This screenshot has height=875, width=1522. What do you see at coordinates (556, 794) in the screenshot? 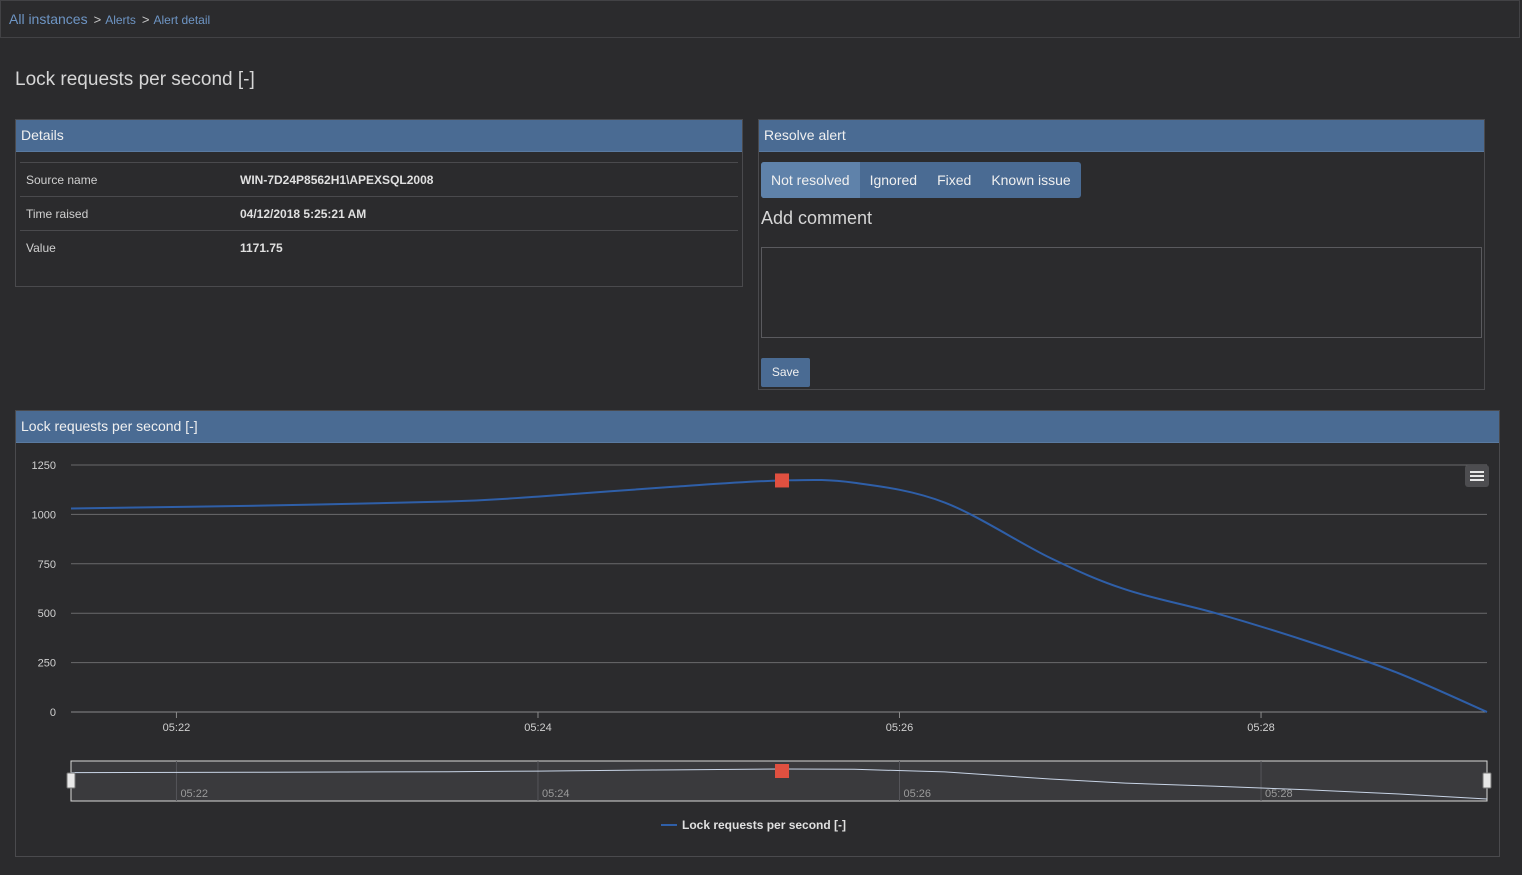
I see `navigator-tick-label: 05:24` at bounding box center [556, 794].